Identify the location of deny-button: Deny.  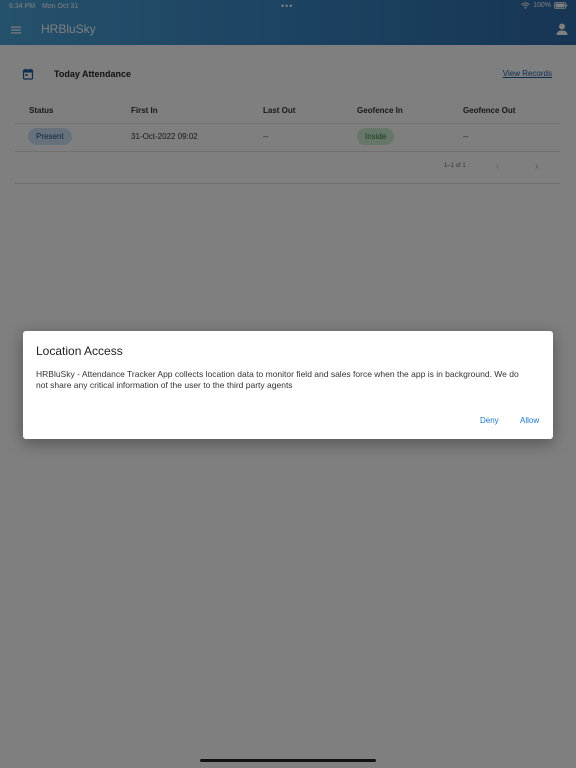
(489, 420).